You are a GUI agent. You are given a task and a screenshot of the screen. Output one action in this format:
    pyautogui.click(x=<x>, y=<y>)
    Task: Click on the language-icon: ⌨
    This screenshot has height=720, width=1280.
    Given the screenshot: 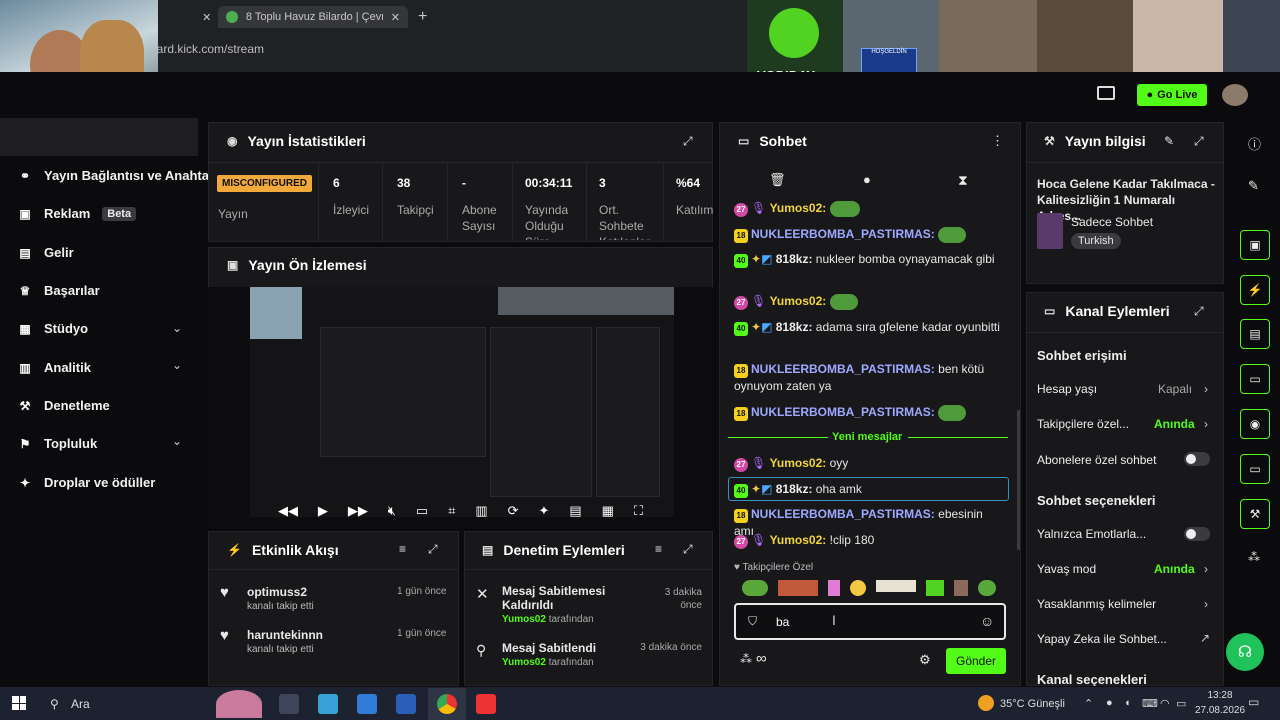 What is the action you would take?
    pyautogui.click(x=1150, y=703)
    